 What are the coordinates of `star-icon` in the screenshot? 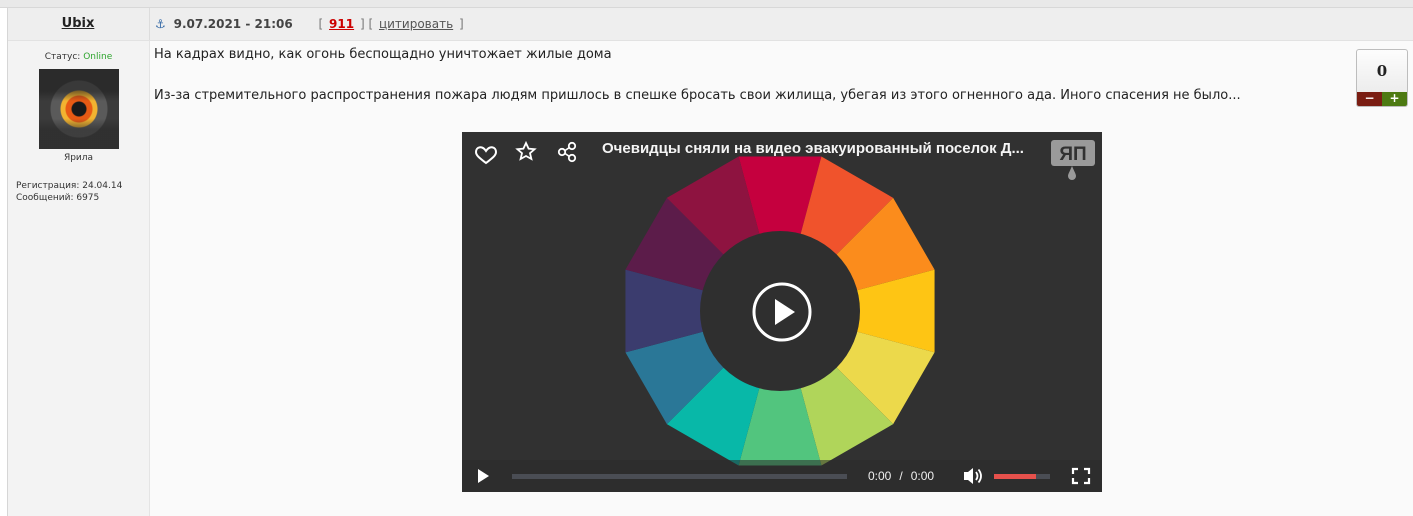 It's located at (526, 150).